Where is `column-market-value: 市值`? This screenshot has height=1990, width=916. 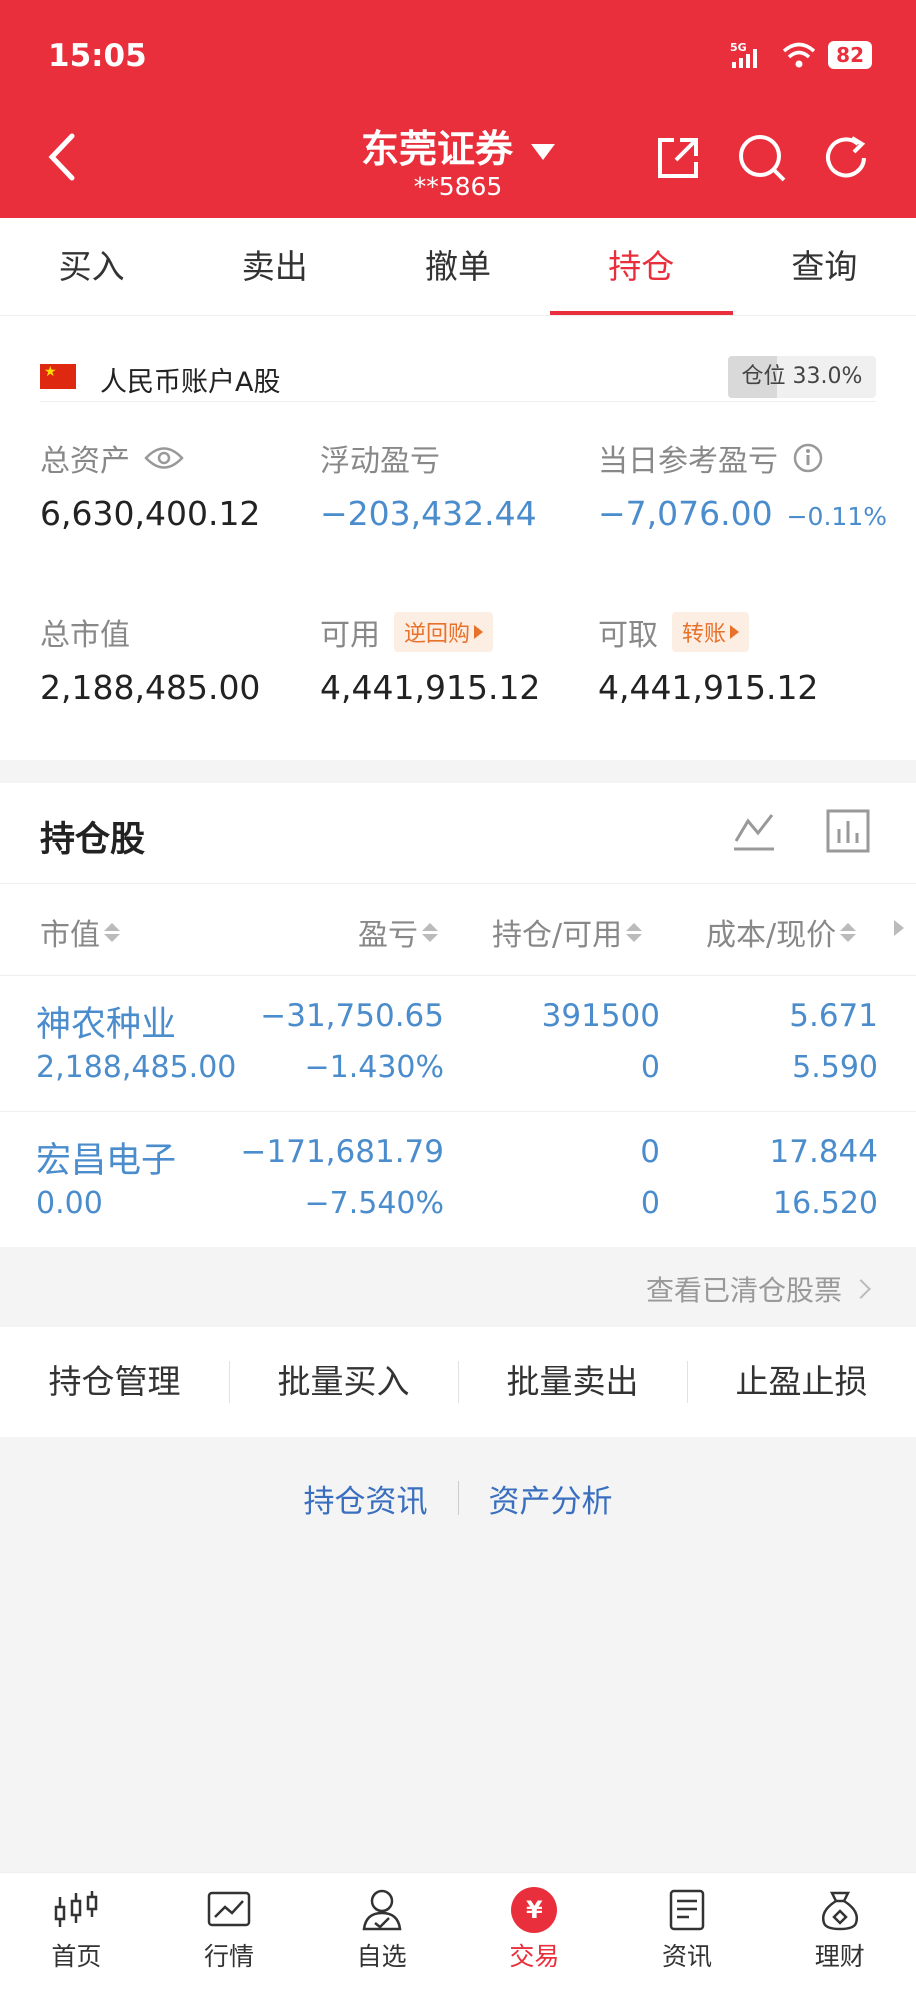 column-market-value: 市值 is located at coordinates (70, 935).